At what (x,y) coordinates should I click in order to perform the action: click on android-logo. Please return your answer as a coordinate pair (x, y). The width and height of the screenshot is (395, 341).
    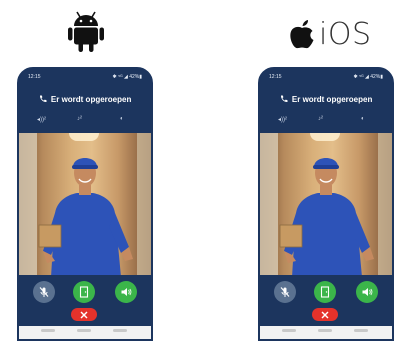
    Looking at the image, I should click on (86, 32).